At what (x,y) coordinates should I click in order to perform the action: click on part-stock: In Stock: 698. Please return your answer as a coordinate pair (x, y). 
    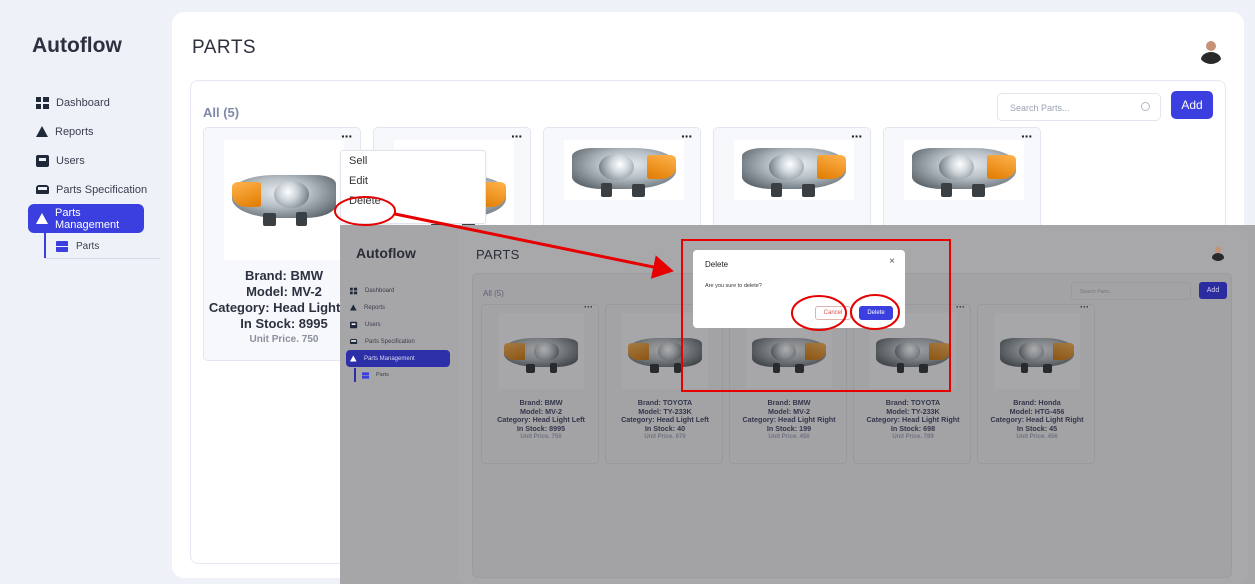
    Looking at the image, I should click on (913, 428).